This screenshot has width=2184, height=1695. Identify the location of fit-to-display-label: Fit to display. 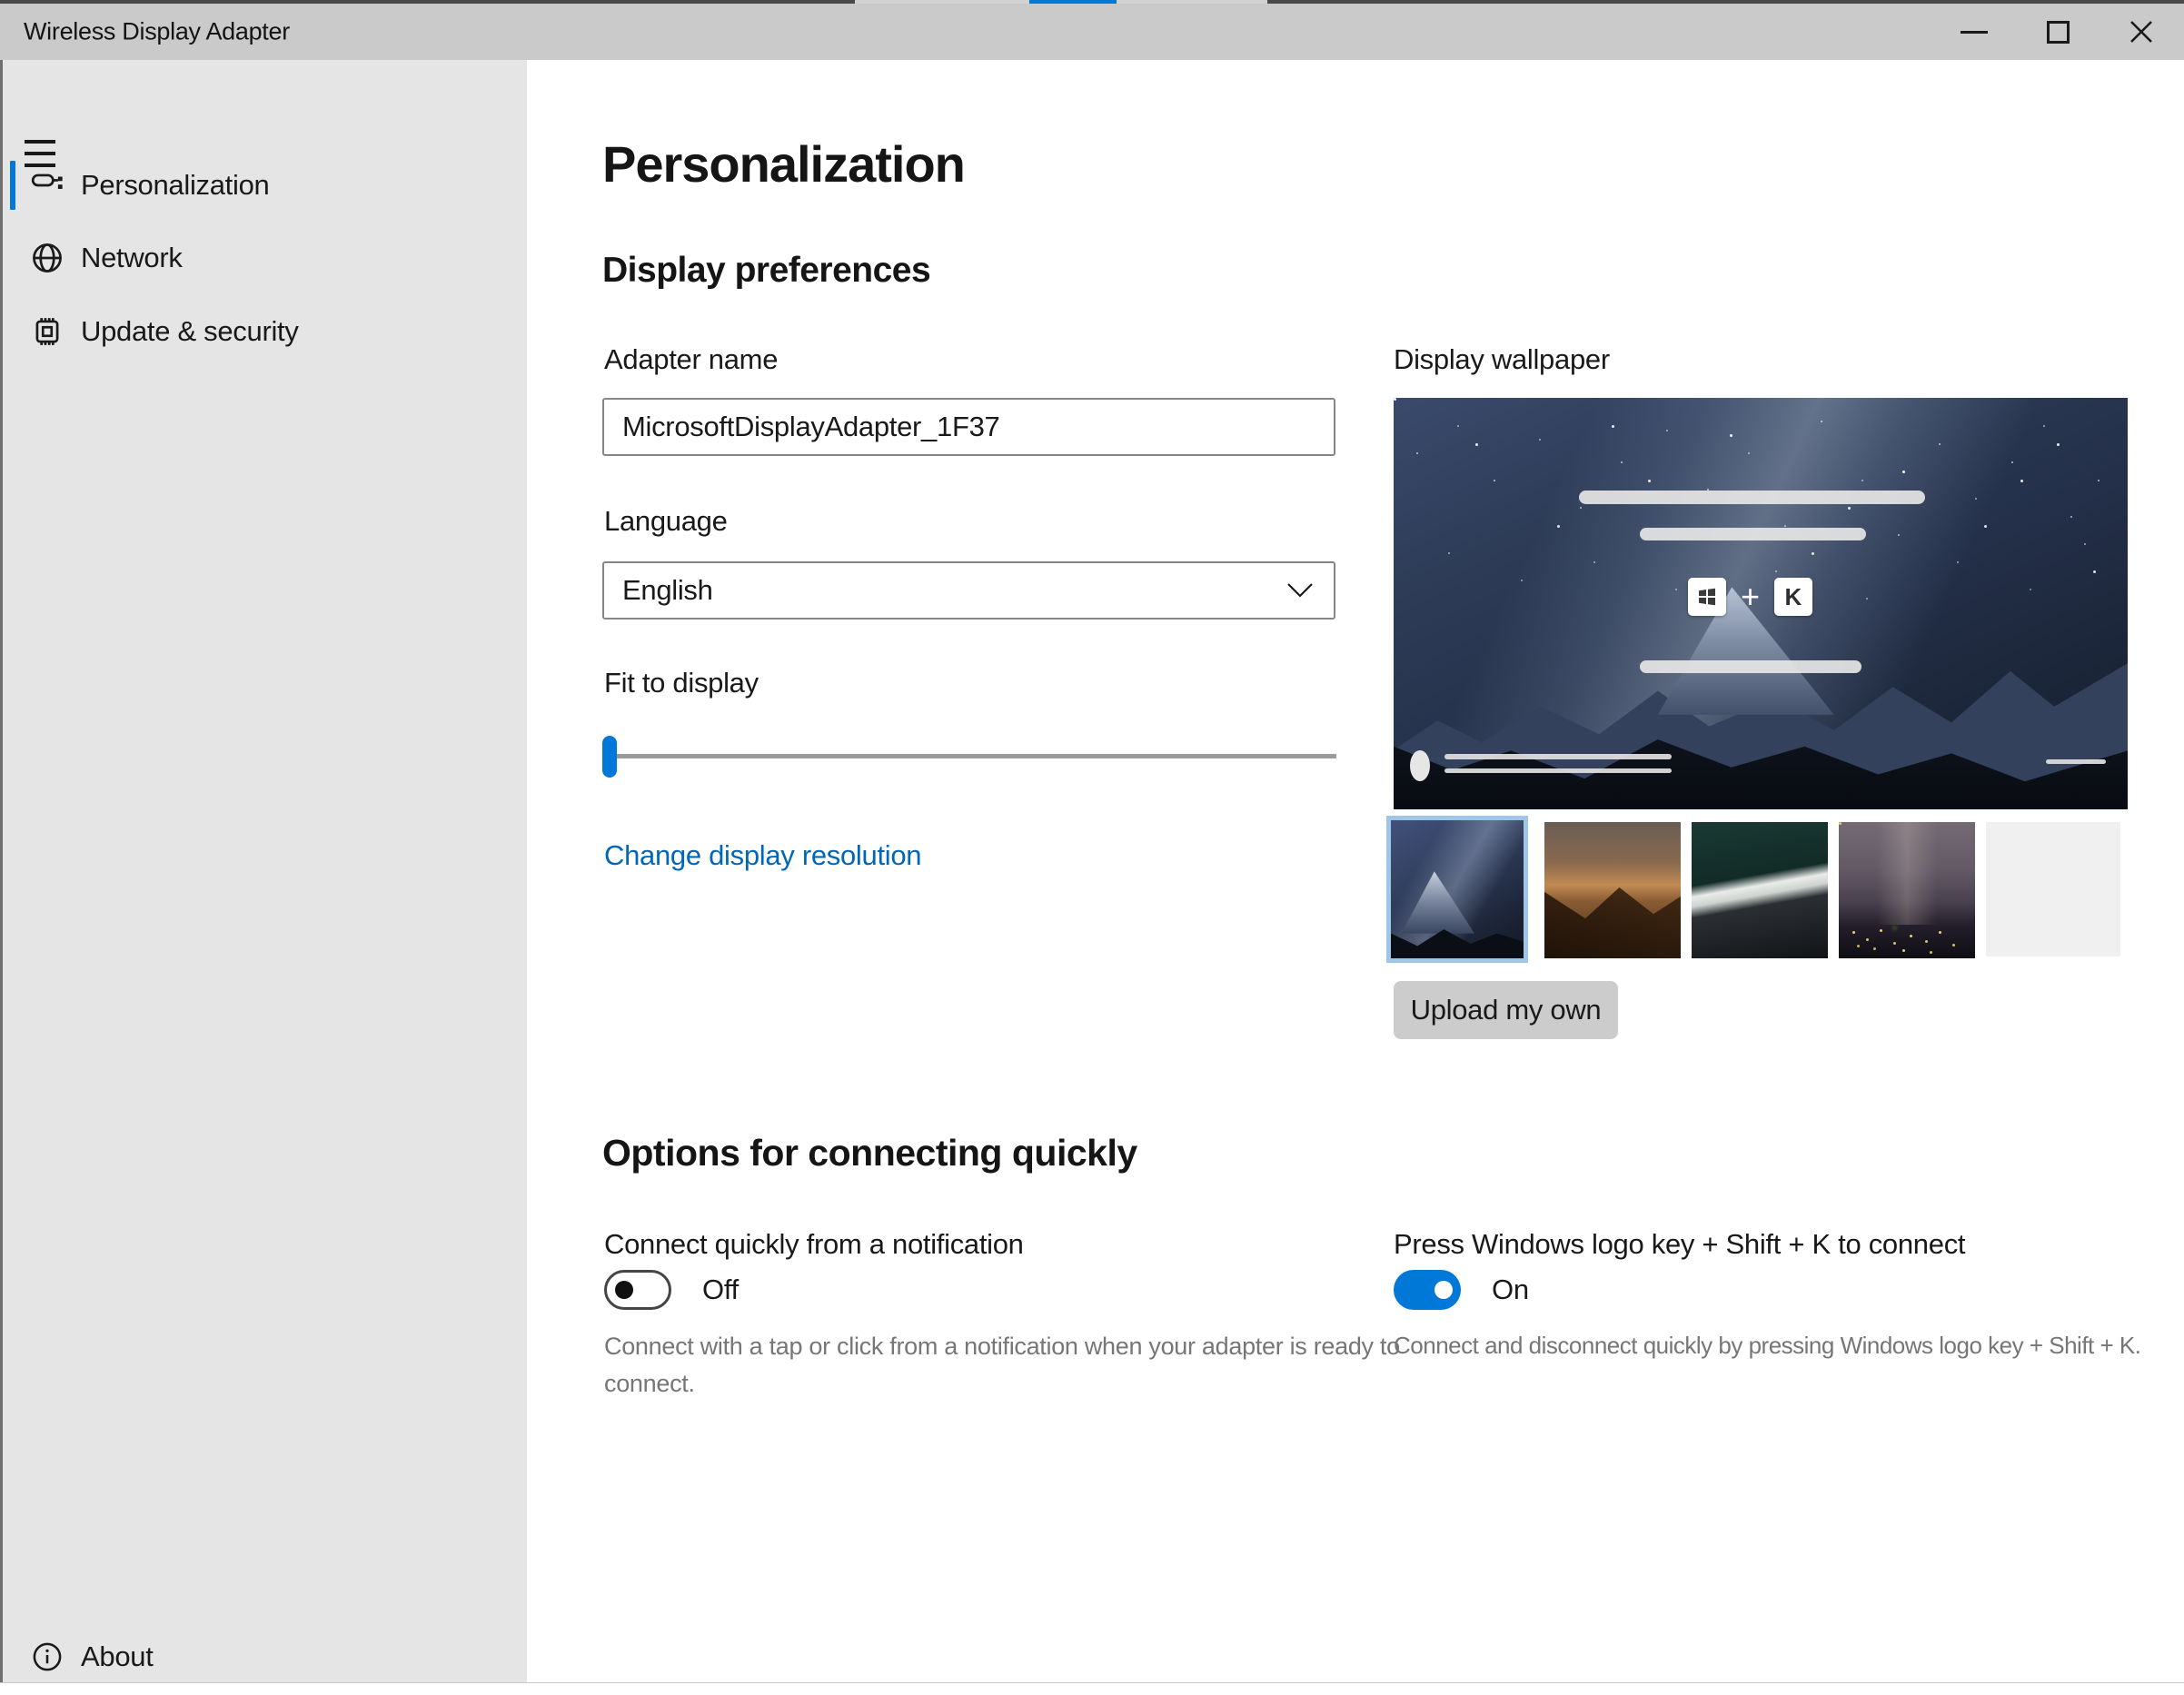
(682, 683).